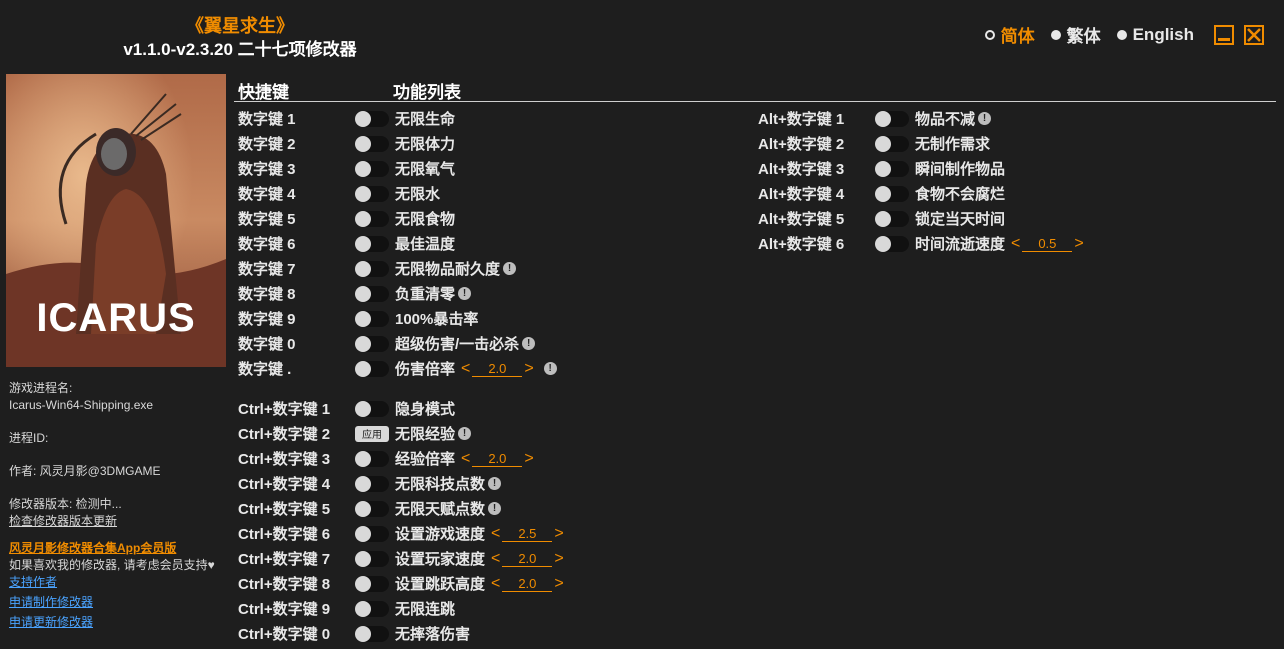 The width and height of the screenshot is (1284, 649). I want to click on hotkey-label: Alt+数字键 4, so click(801, 194).